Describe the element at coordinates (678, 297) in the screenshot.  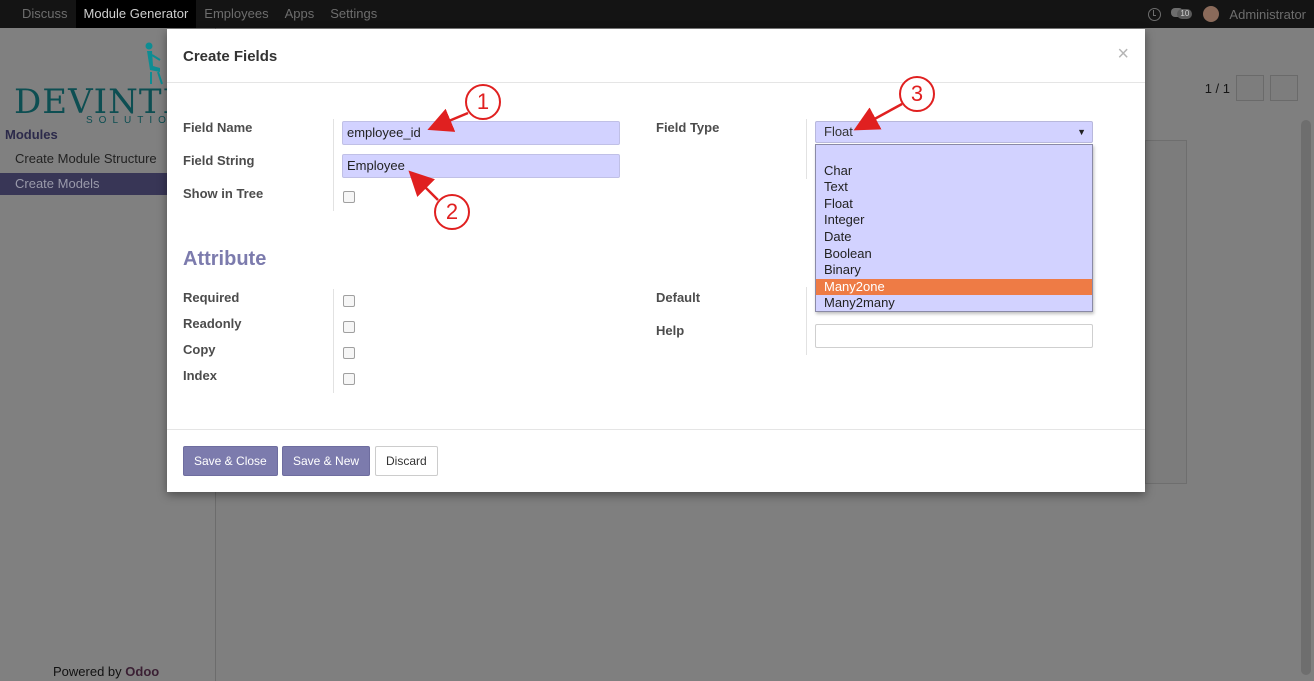
I see `default-label: Default` at that location.